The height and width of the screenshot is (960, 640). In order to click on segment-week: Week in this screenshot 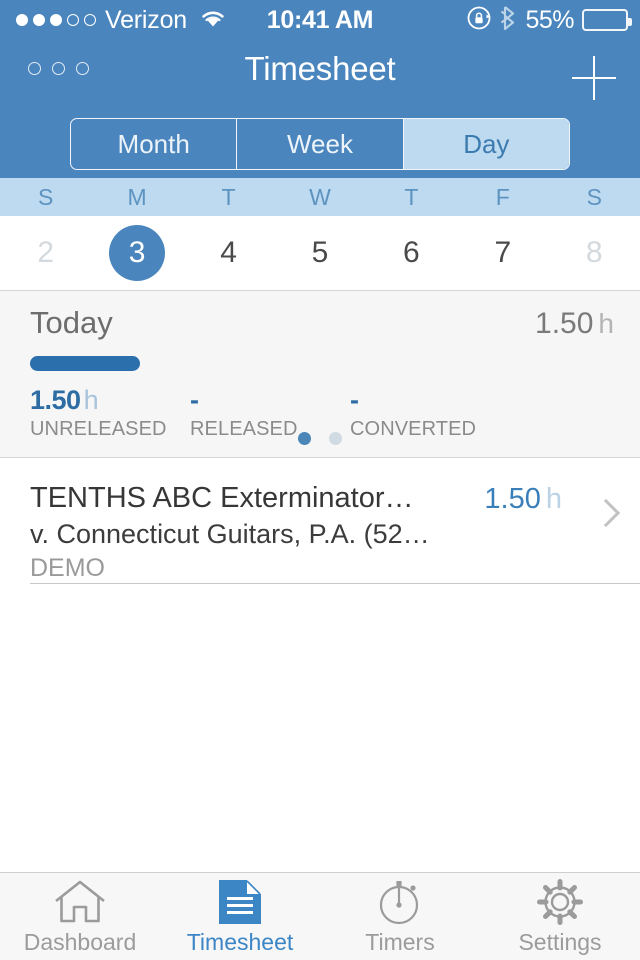, I will do `click(320, 144)`.